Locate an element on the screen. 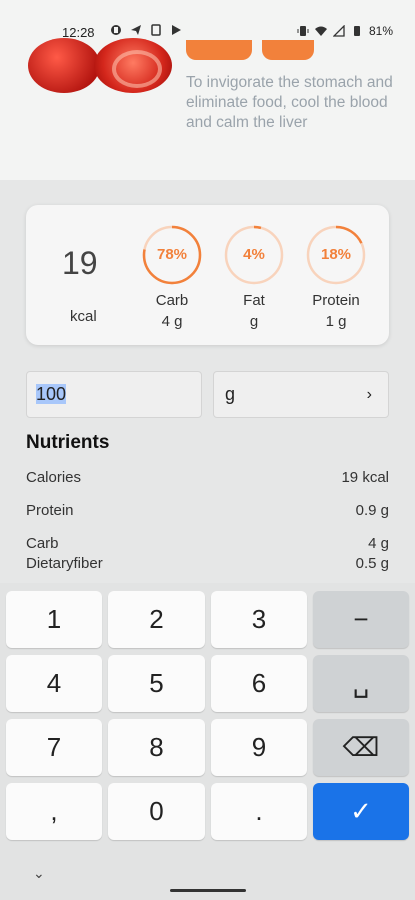  nutrient-name: Calories is located at coordinates (54, 477).